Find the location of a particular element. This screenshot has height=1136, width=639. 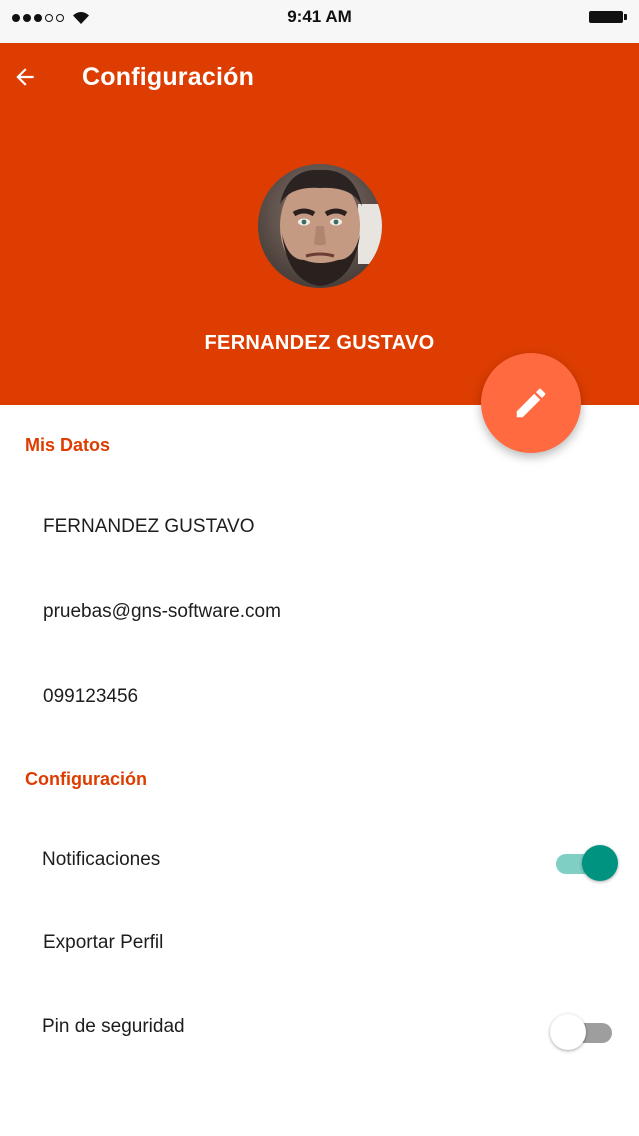

battery-icon is located at coordinates (608, 17).